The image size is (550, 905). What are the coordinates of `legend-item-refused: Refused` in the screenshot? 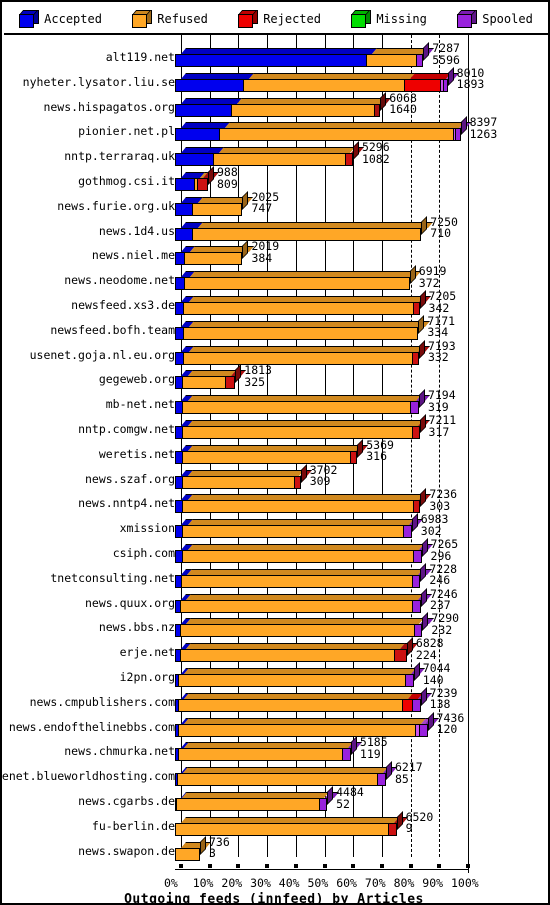 It's located at (170, 18).